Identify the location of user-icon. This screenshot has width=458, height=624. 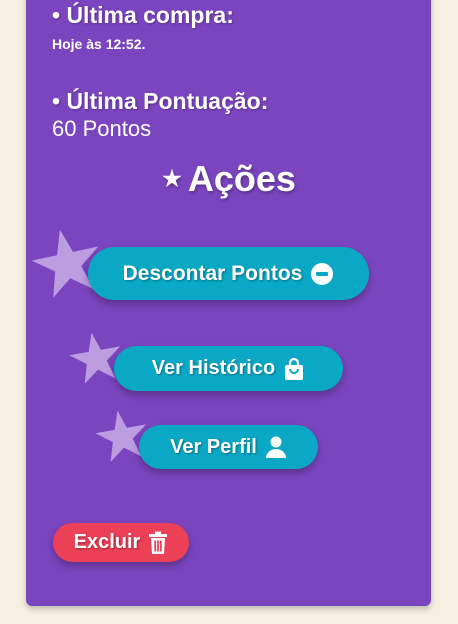
(276, 447).